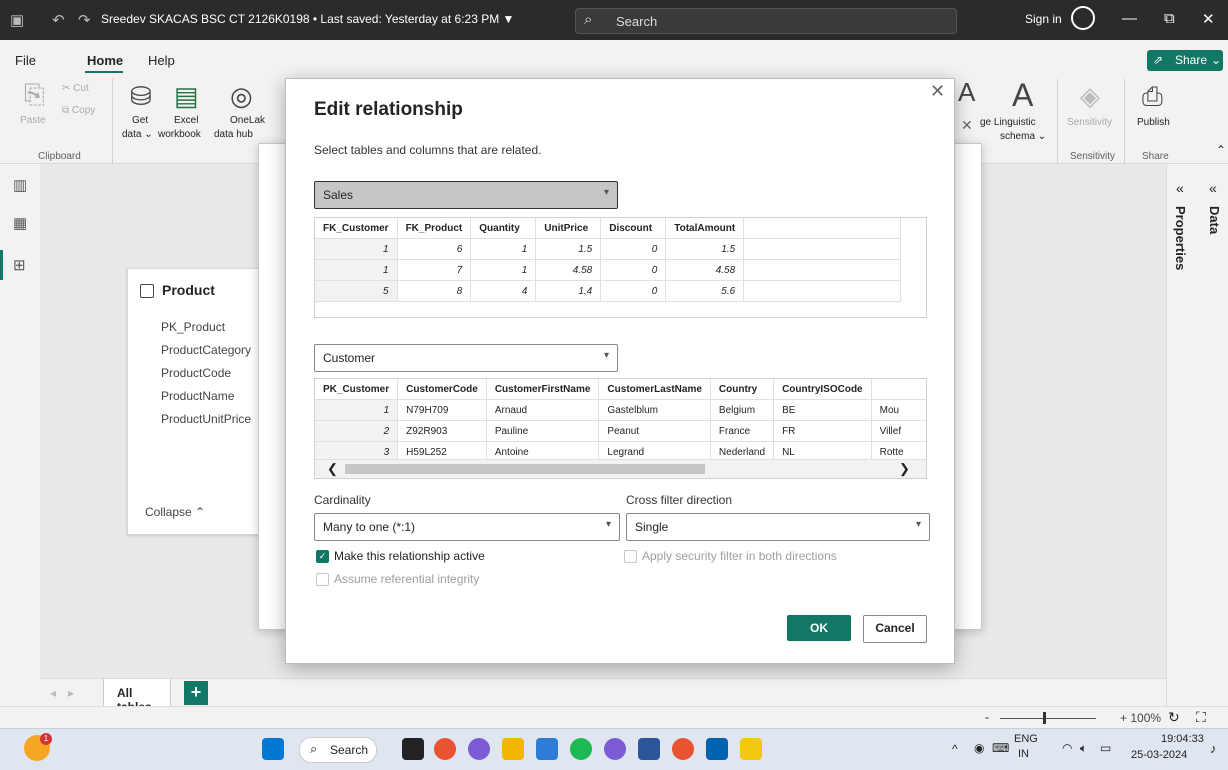 The image size is (1228, 770). What do you see at coordinates (1083, 18) in the screenshot?
I see `user-icon` at bounding box center [1083, 18].